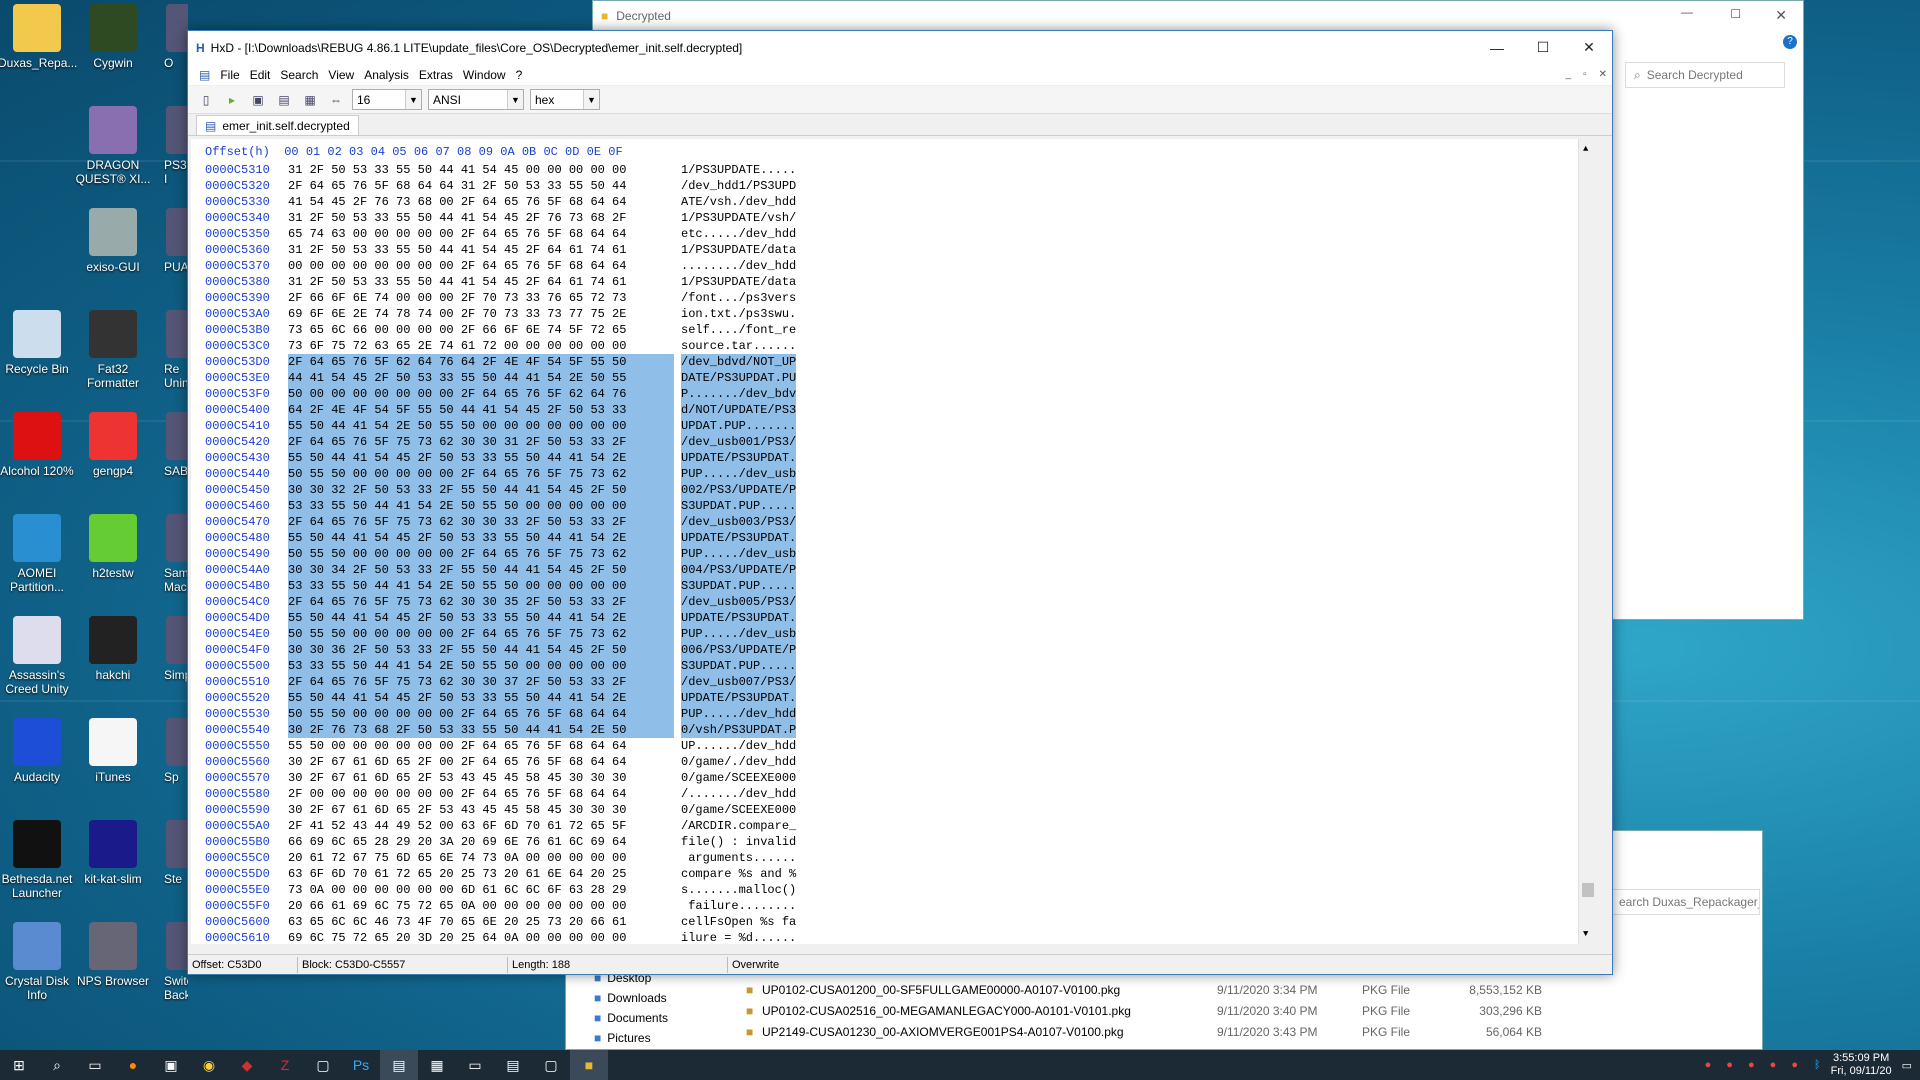 The image size is (1920, 1080). What do you see at coordinates (113, 955) in the screenshot?
I see `desktop-icon: NPS Browser` at bounding box center [113, 955].